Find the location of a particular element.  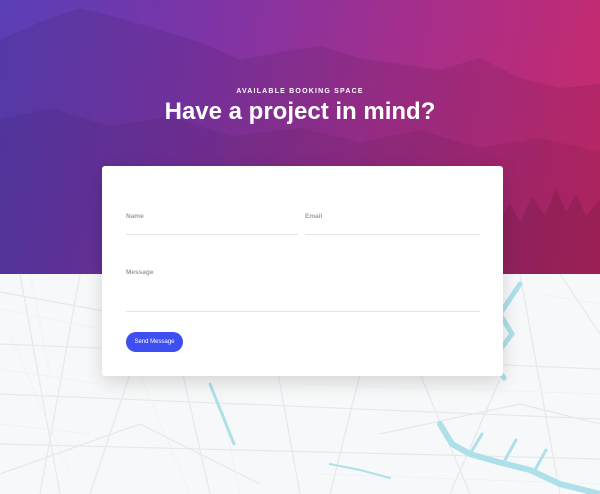

send-message-button: Send Message is located at coordinates (154, 342).